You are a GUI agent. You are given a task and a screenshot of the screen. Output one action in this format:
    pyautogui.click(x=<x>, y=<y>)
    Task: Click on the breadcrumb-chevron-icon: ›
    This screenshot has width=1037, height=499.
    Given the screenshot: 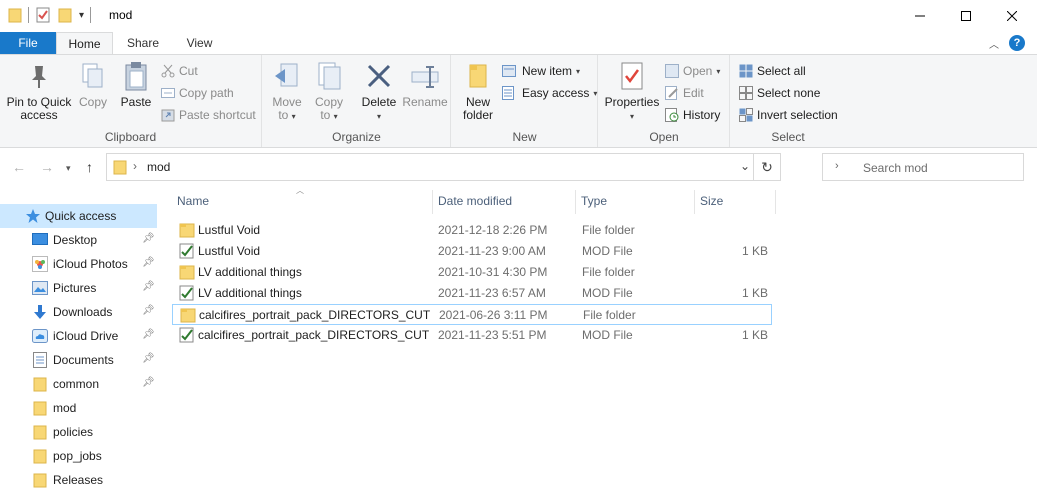 What is the action you would take?
    pyautogui.click(x=135, y=166)
    